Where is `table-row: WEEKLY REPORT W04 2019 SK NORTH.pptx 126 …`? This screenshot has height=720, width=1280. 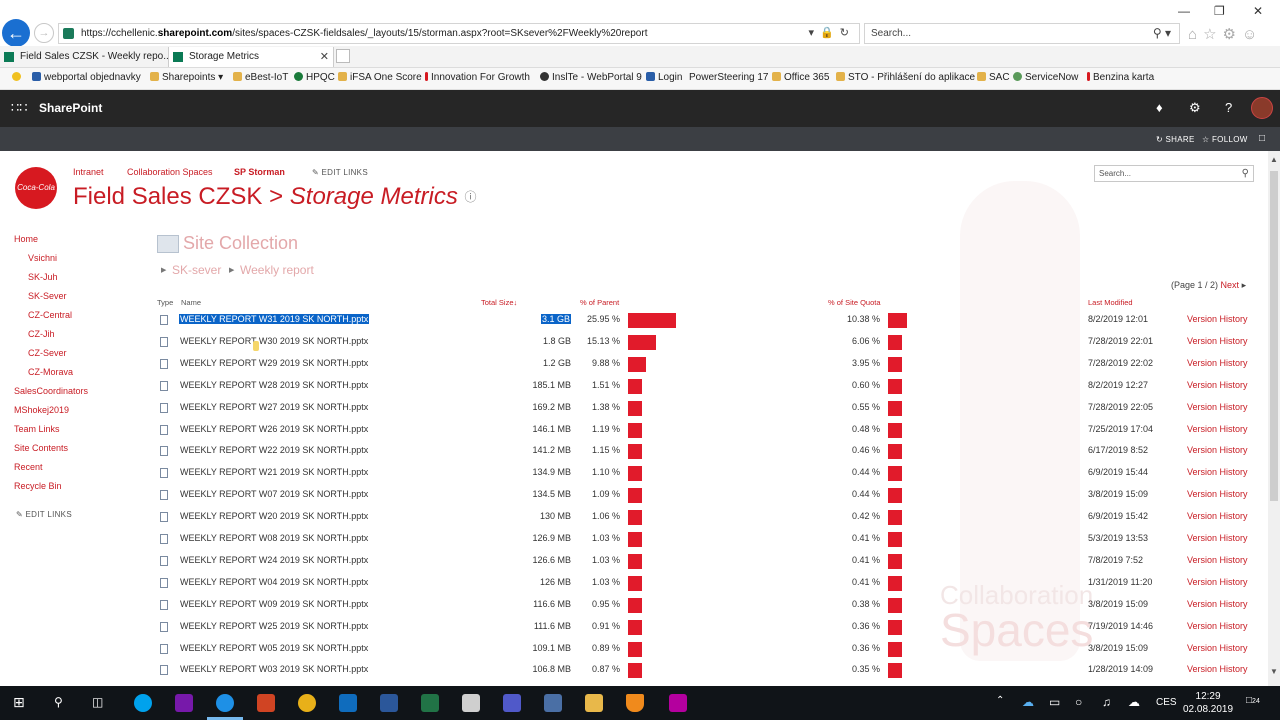 table-row: WEEKLY REPORT W04 2019 SK NORTH.pptx 126 … is located at coordinates (634, 584).